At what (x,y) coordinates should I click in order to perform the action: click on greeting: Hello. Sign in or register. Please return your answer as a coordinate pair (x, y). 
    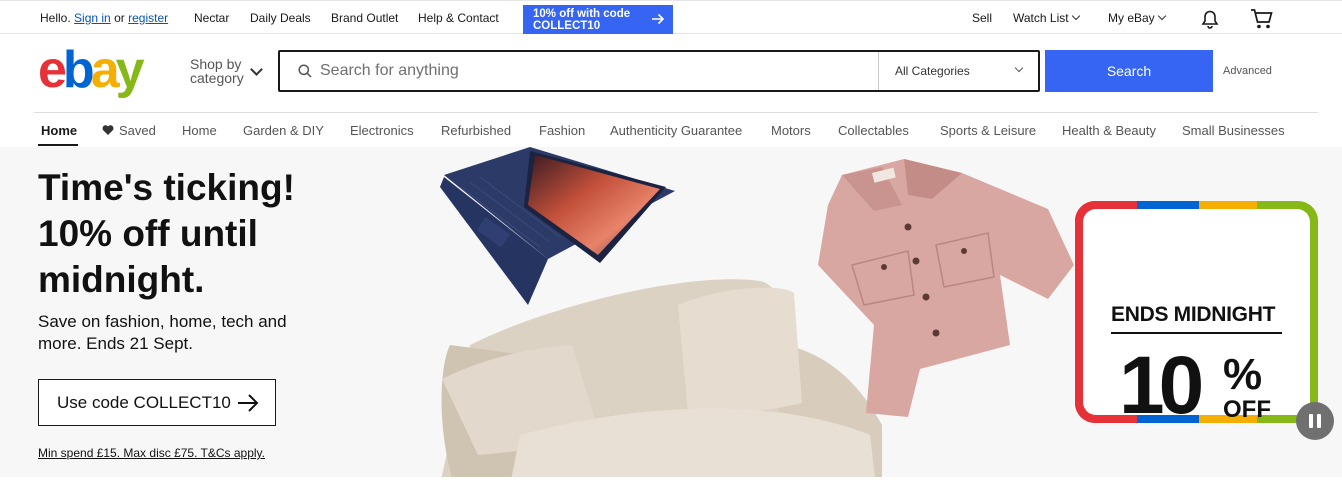
    Looking at the image, I should click on (104, 18).